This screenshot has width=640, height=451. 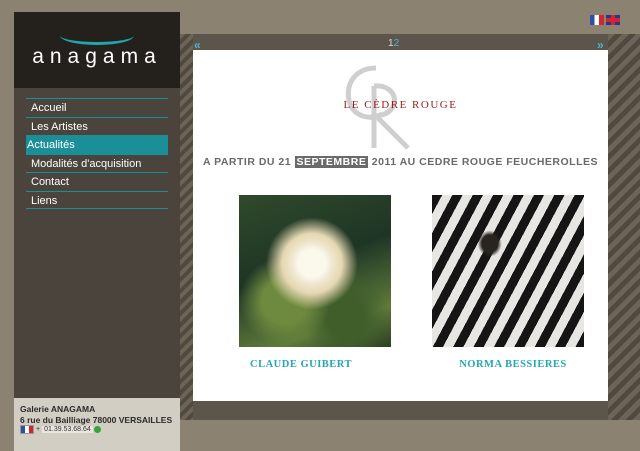 What do you see at coordinates (397, 43) in the screenshot?
I see `page-link-2: 2` at bounding box center [397, 43].